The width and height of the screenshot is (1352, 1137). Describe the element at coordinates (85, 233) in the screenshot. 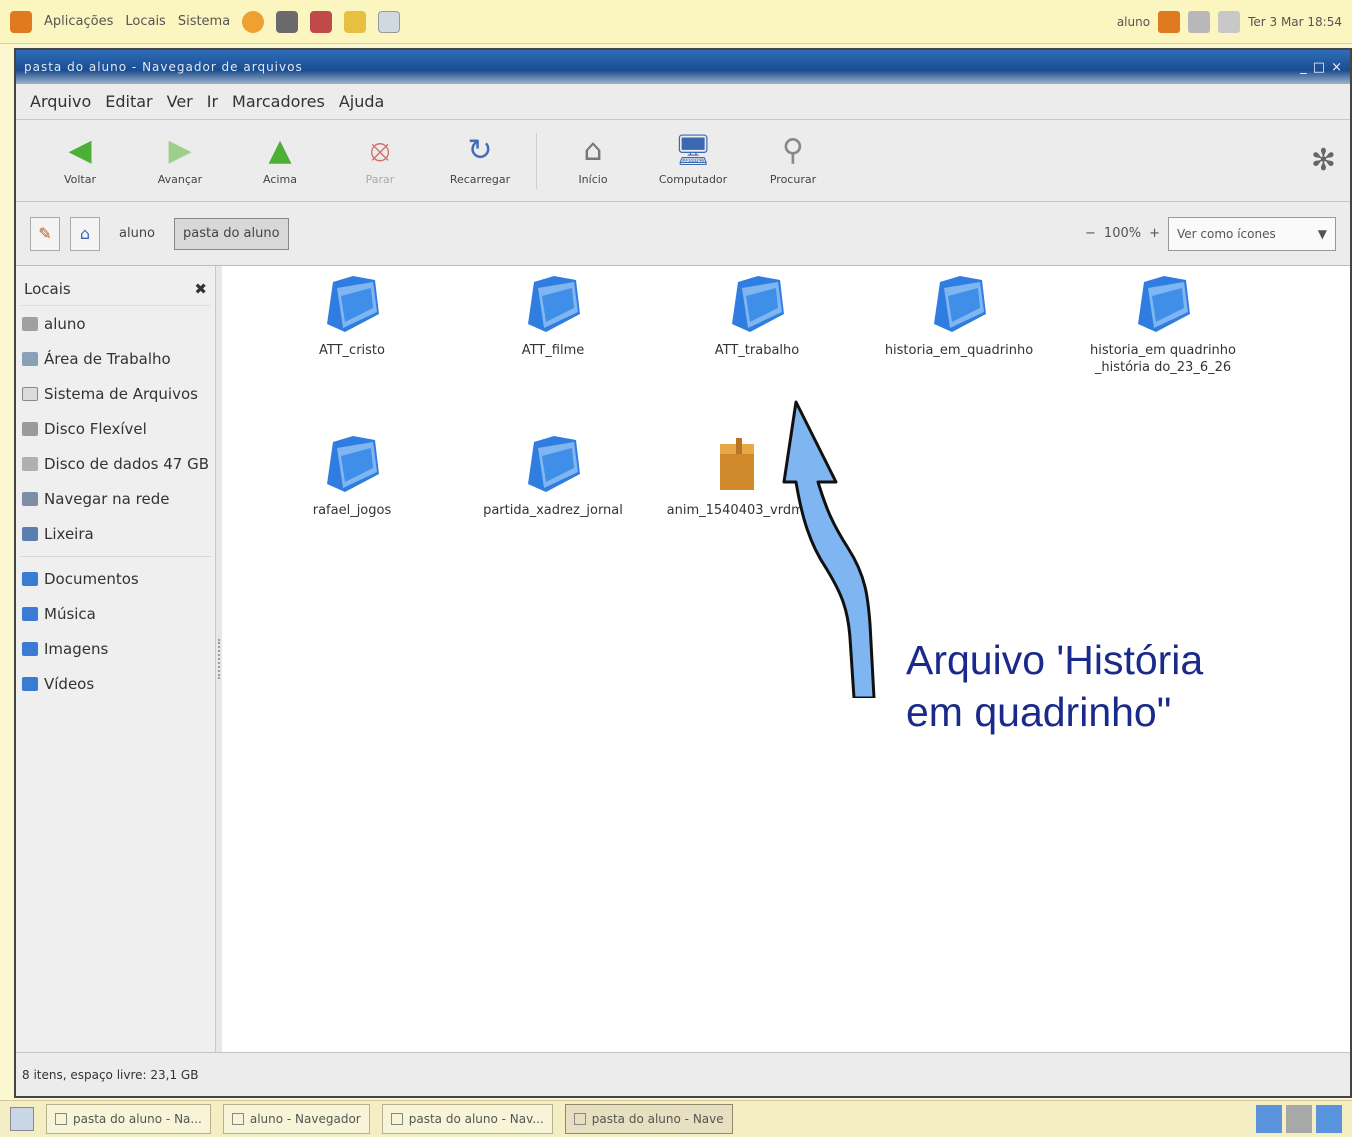

I see `home-crumb-button: ⌂` at that location.